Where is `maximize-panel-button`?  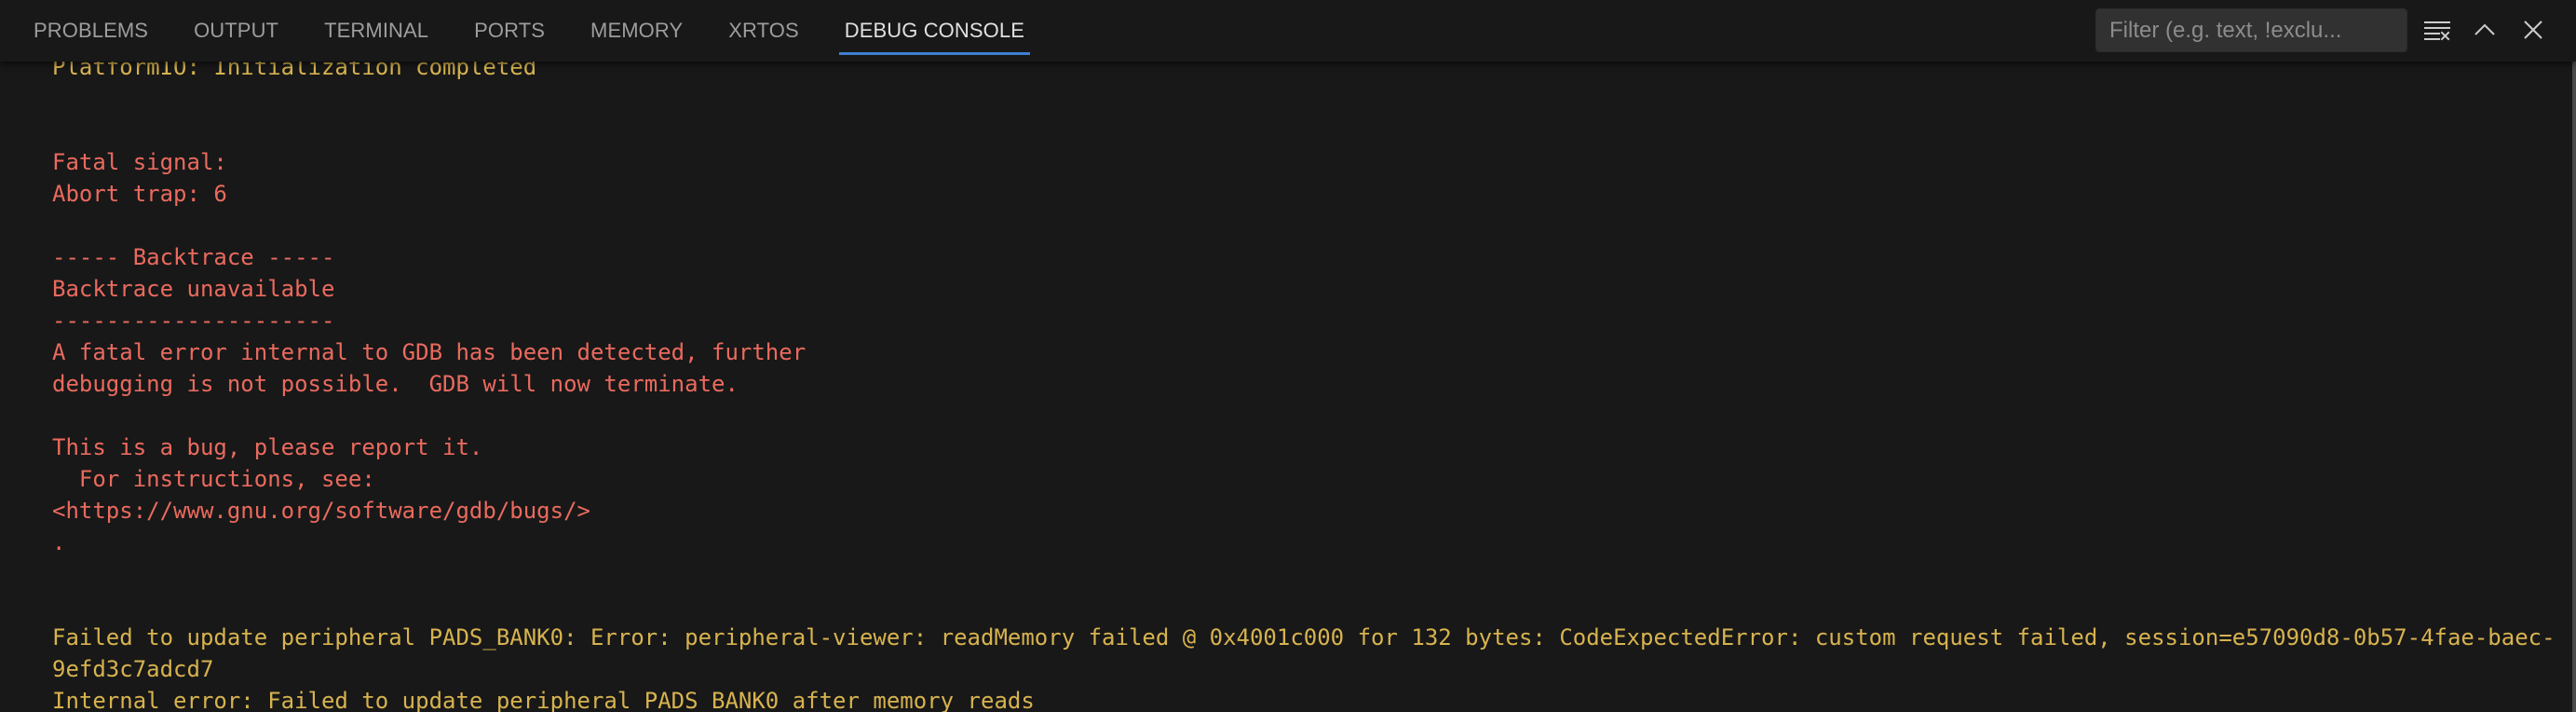
maximize-panel-button is located at coordinates (2484, 30).